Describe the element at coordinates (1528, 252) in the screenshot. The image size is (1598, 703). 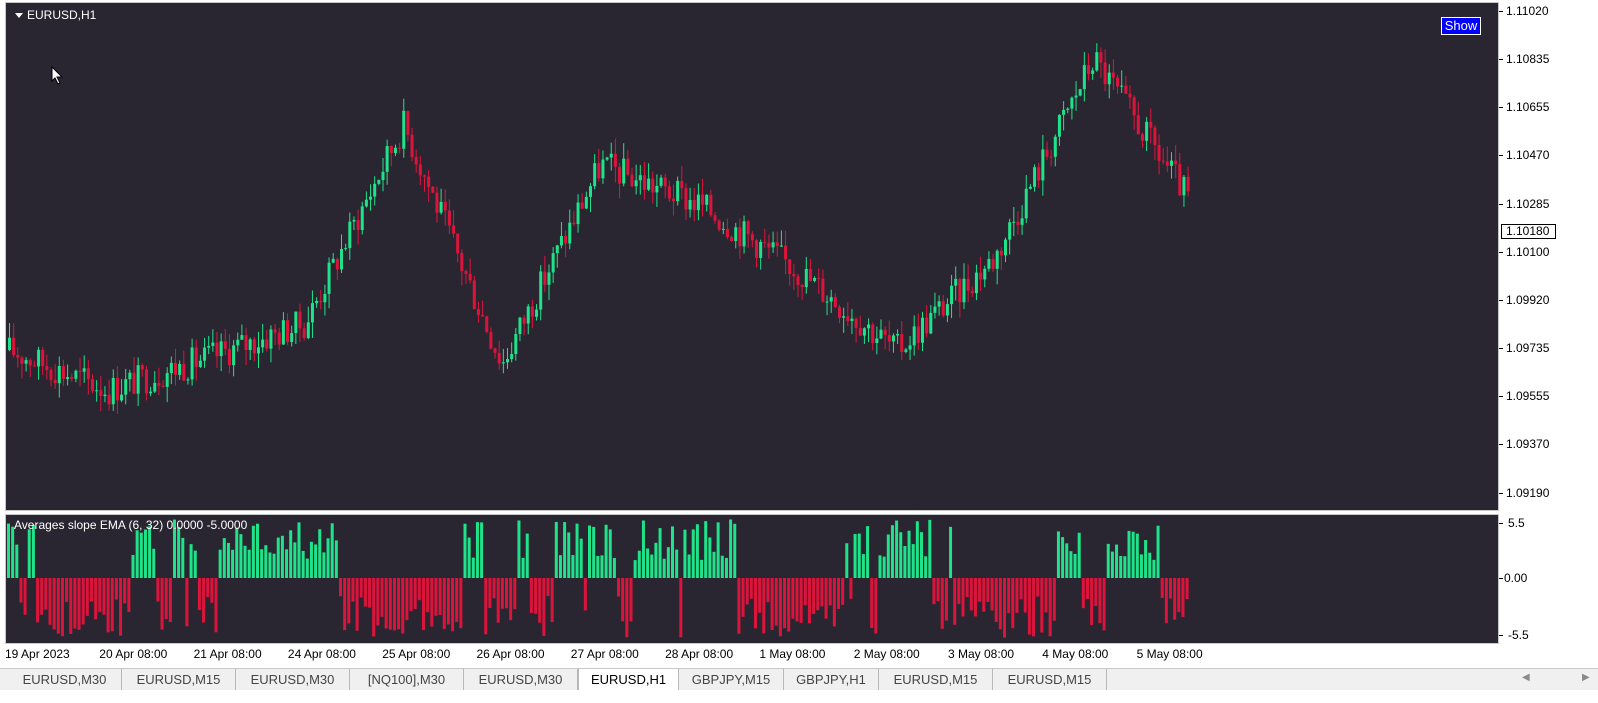
I see `price-tick-label: 1.10100` at that location.